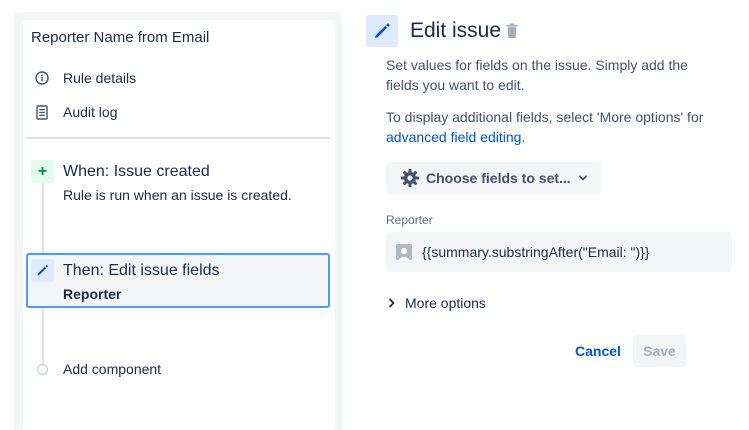 The height and width of the screenshot is (430, 749). Describe the element at coordinates (512, 31) in the screenshot. I see `trash-icon` at that location.